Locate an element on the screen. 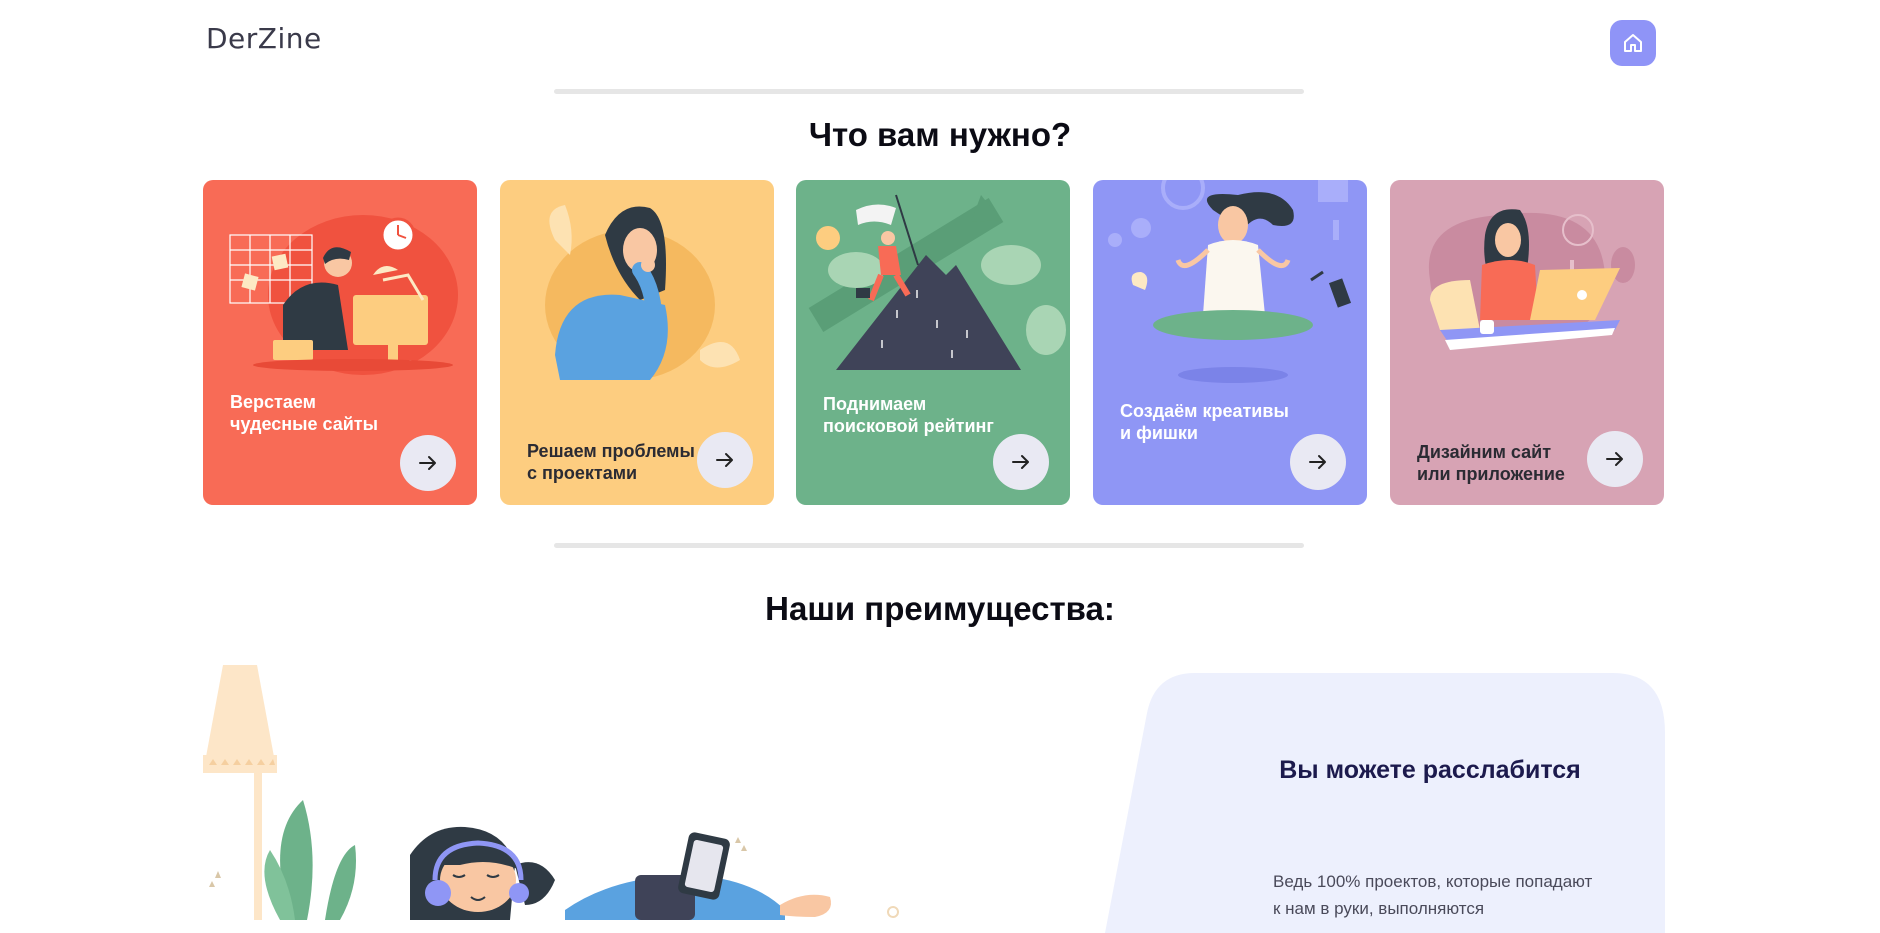 This screenshot has height=933, width=1880. designer-laptop-illustration is located at coordinates (1531, 279).